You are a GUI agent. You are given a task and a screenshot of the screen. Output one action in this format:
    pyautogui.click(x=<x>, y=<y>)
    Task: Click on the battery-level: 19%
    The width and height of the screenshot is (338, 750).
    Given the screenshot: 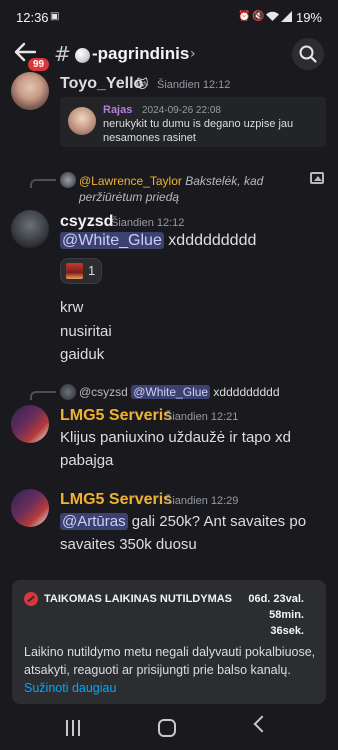 What is the action you would take?
    pyautogui.click(x=308, y=17)
    